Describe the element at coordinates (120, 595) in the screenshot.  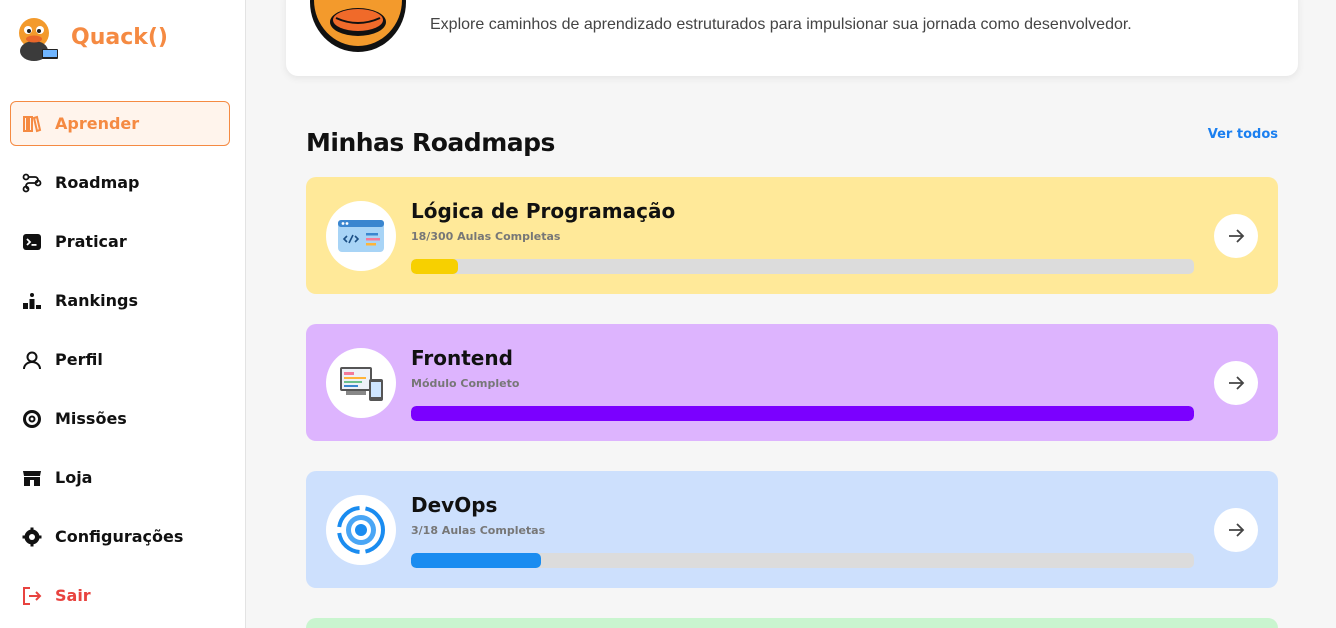
I see `sidebar-item-sair: Sair` at that location.